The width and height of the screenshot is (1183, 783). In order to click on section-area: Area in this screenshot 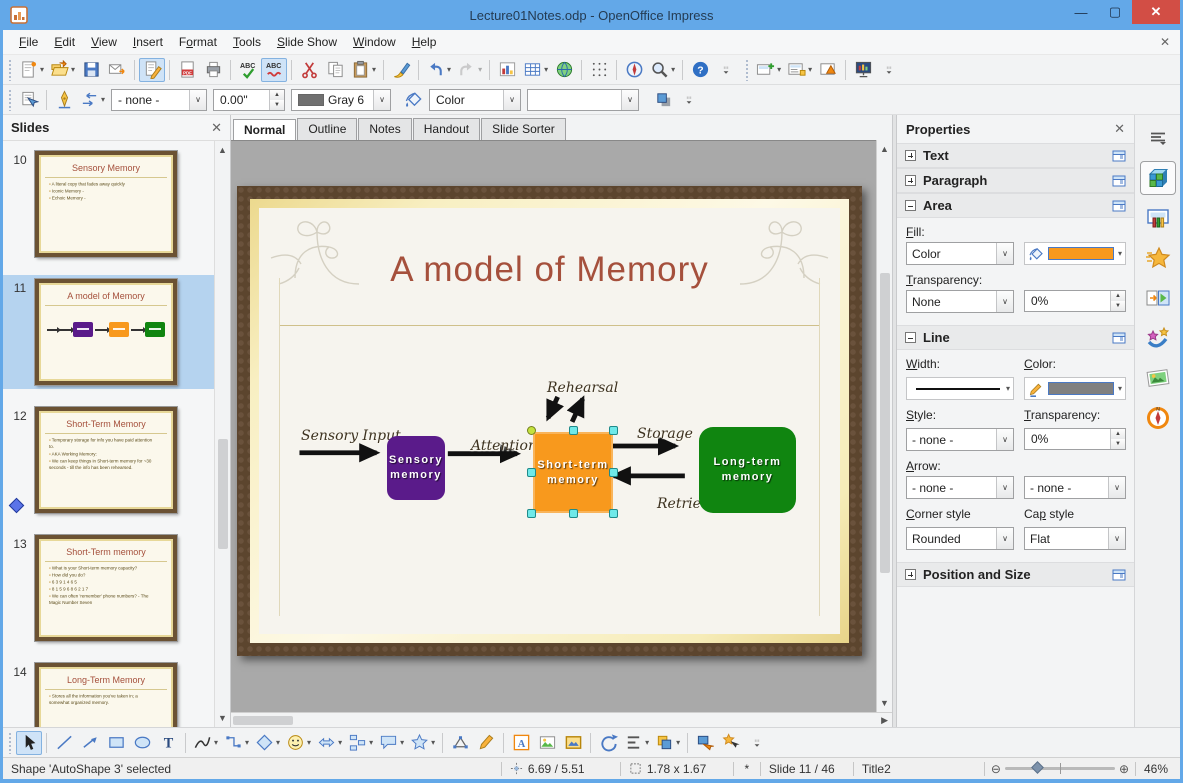, I will do `click(1015, 205)`.